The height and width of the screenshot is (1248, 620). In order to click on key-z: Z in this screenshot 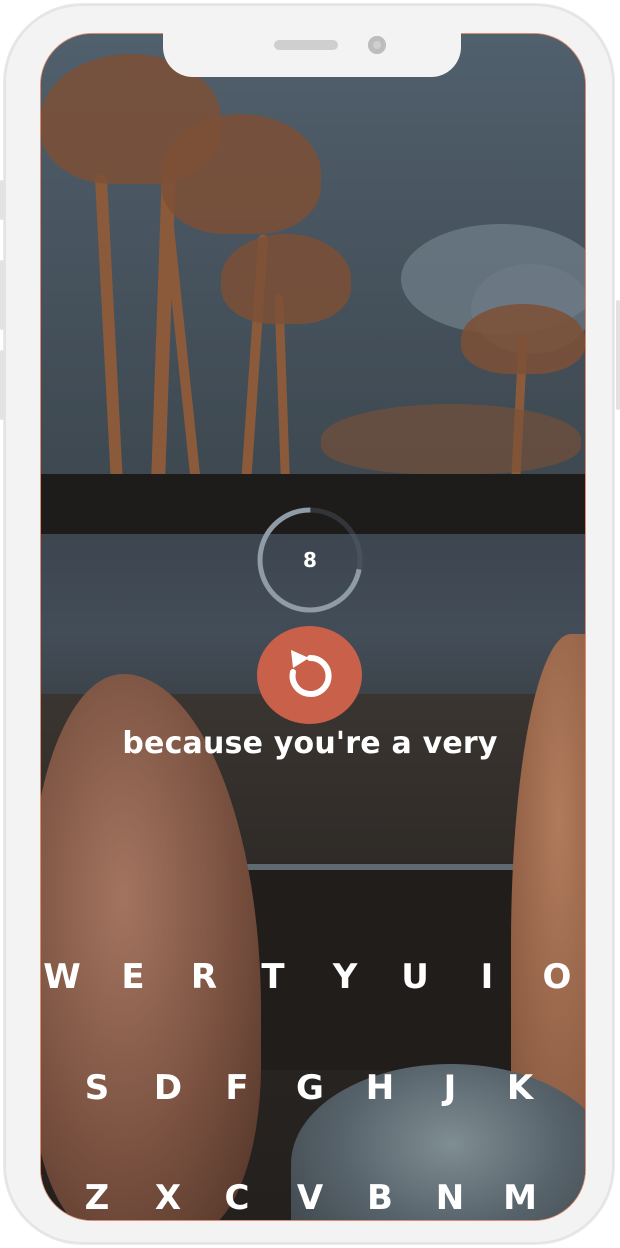, I will do `click(97, 1198)`.